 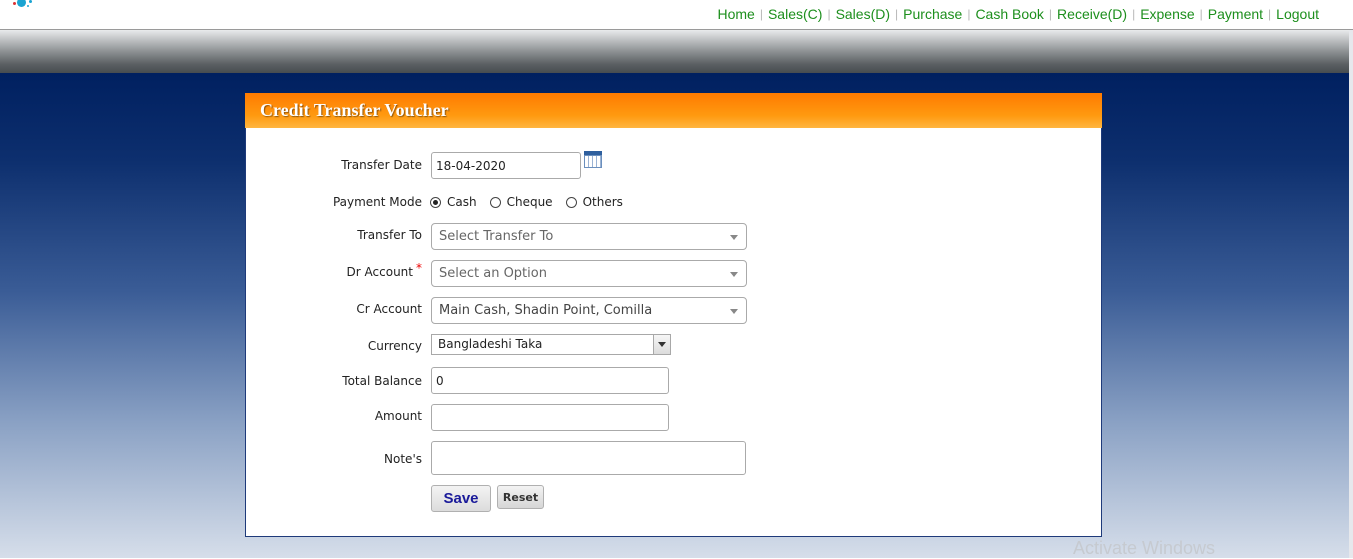 I want to click on dr-account-placeholder: Select an Option, so click(x=493, y=273).